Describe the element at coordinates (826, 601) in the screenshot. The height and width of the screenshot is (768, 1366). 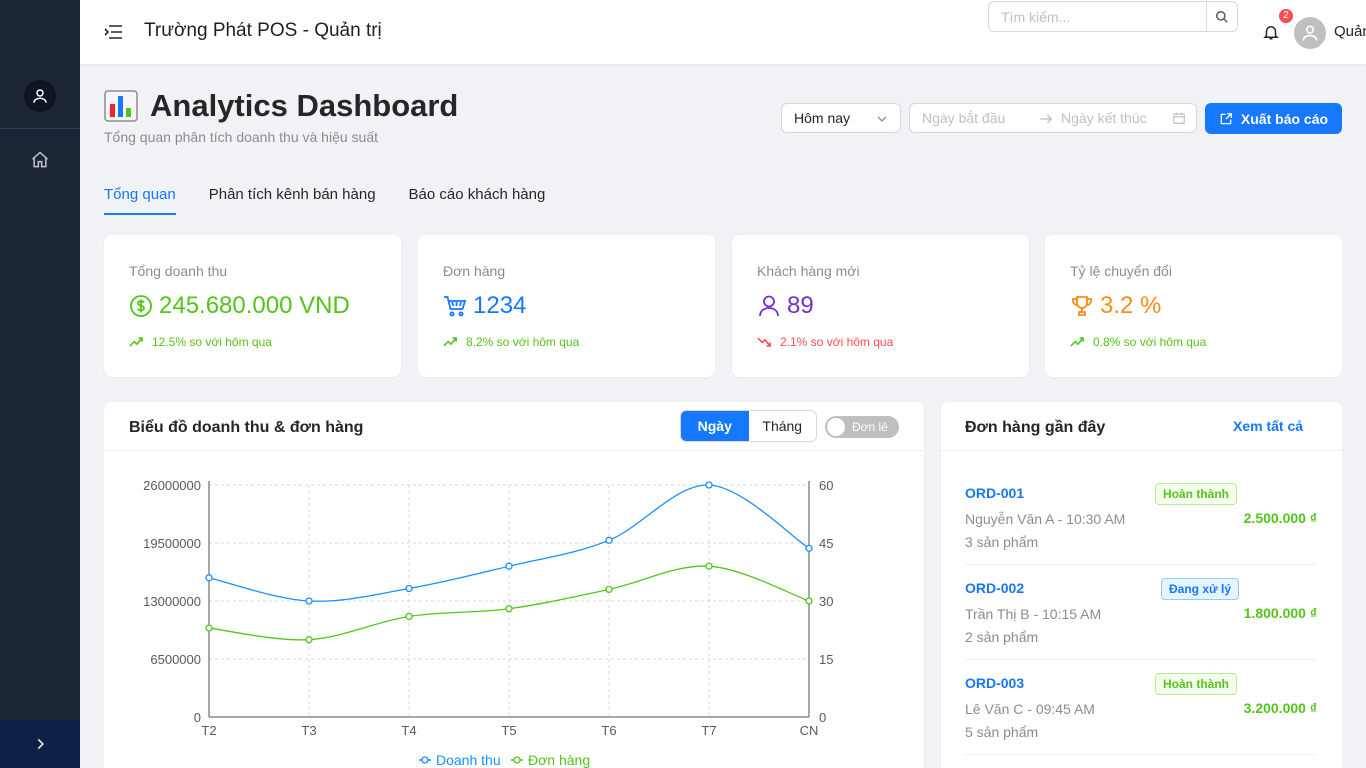
I see `y-right-tick-label: 30` at that location.